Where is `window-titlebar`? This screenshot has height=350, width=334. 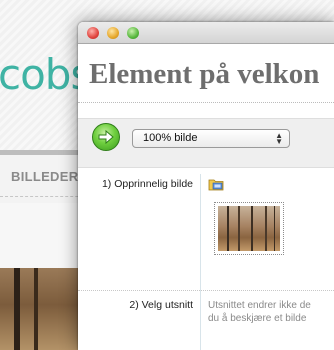 window-titlebar is located at coordinates (206, 33).